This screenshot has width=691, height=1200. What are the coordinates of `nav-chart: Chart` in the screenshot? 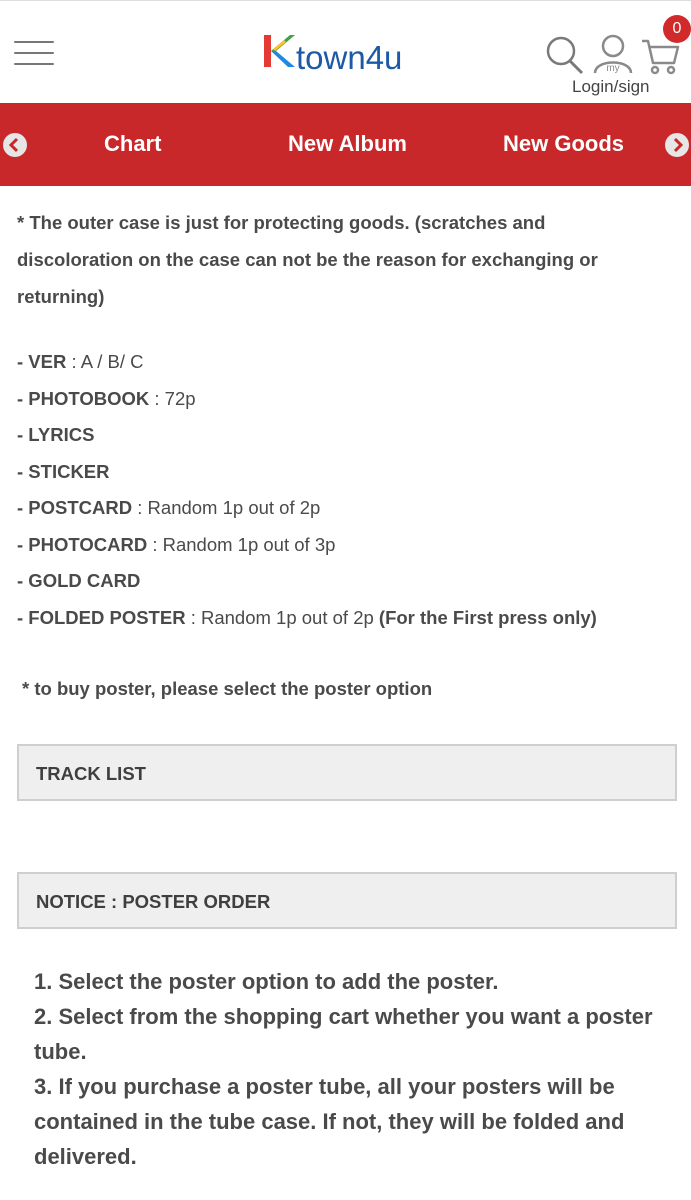 It's located at (132, 144).